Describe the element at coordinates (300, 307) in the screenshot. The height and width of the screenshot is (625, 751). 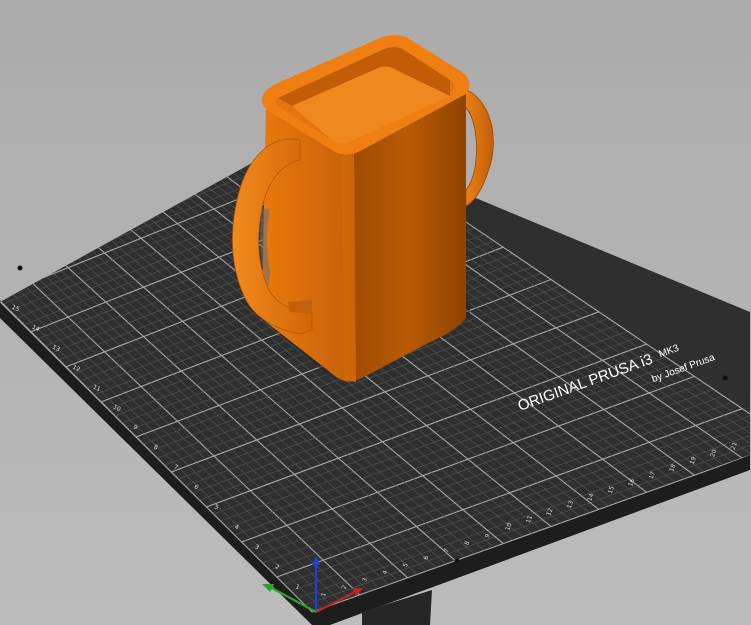
I see `mug-left-handle-foot` at that location.